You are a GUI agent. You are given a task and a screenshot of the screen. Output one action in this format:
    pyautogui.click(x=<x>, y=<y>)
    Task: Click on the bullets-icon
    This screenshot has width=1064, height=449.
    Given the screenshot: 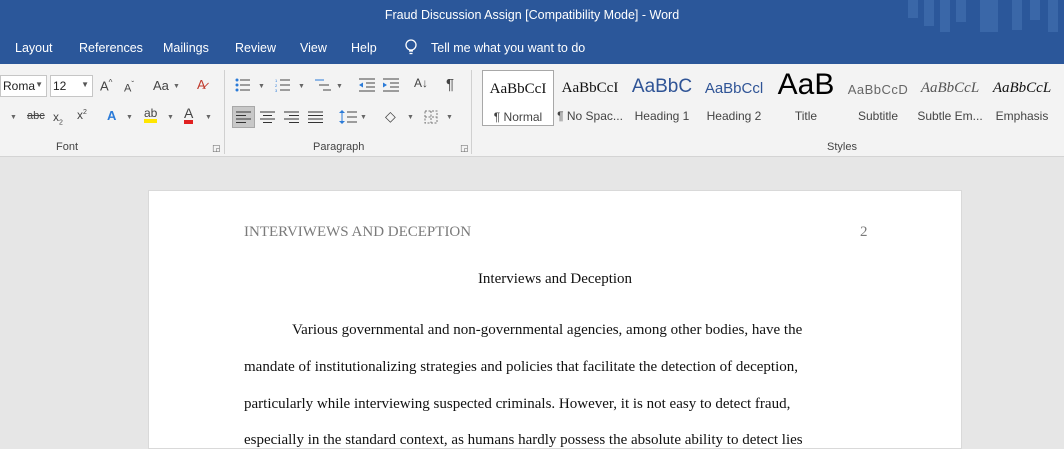 What is the action you would take?
    pyautogui.click(x=243, y=85)
    